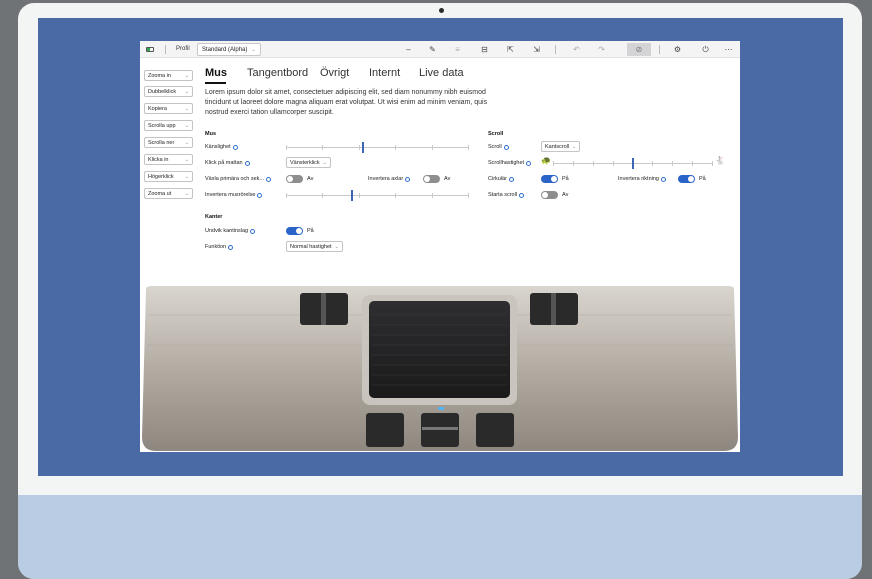 This screenshot has width=872, height=579. What do you see at coordinates (557, 146) in the screenshot?
I see `scroll-mode-value: Kantscroll` at bounding box center [557, 146].